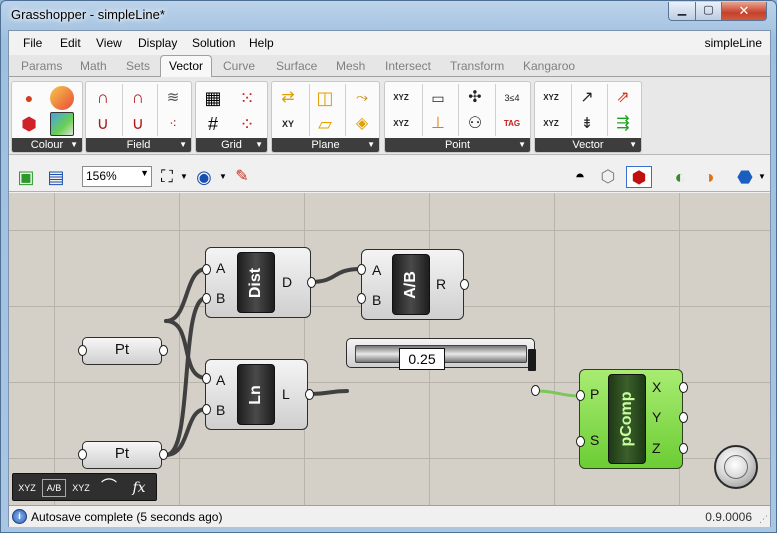  What do you see at coordinates (631, 419) in the screenshot?
I see `component-pcomp: P S pComp X Y Z` at bounding box center [631, 419].